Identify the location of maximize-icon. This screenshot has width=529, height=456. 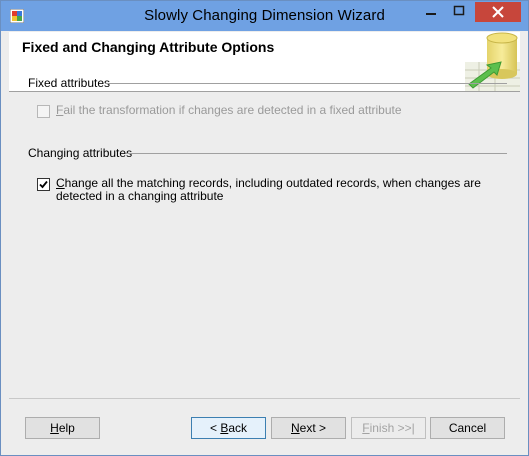
(459, 11).